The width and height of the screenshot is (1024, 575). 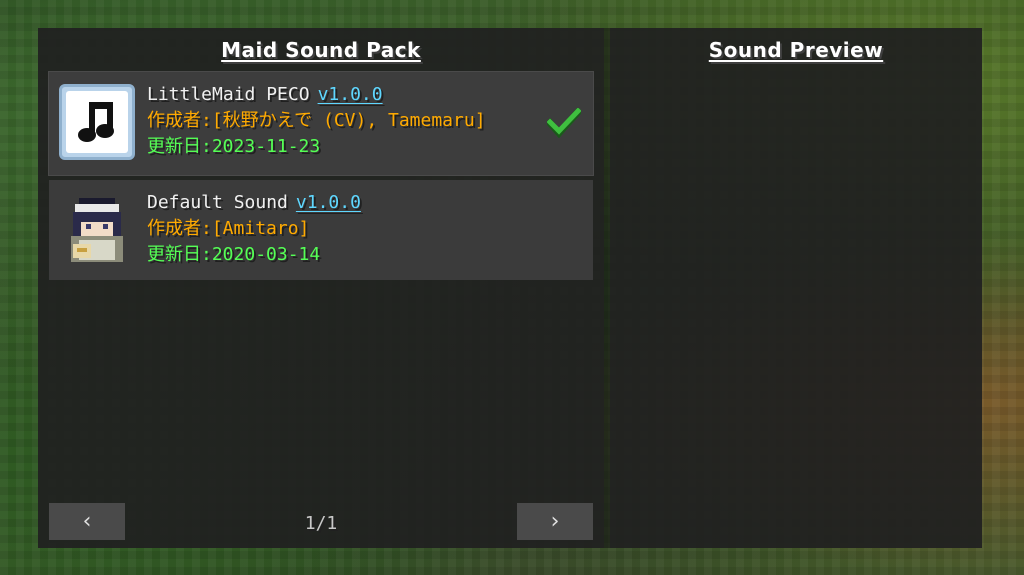 I want to click on pack-date-line: 更新日:2023-11-23, so click(x=316, y=147).